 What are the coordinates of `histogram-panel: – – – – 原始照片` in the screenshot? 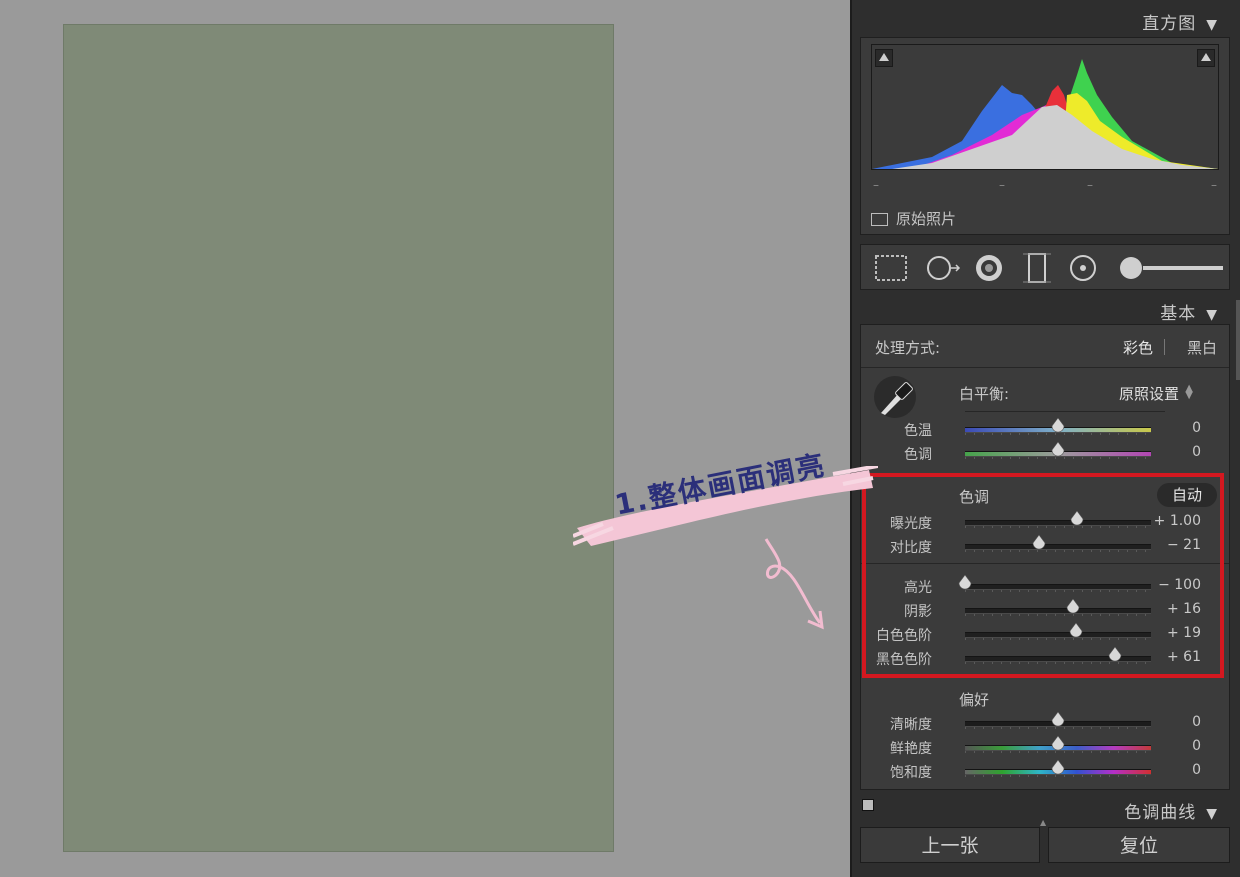 It's located at (1045, 136).